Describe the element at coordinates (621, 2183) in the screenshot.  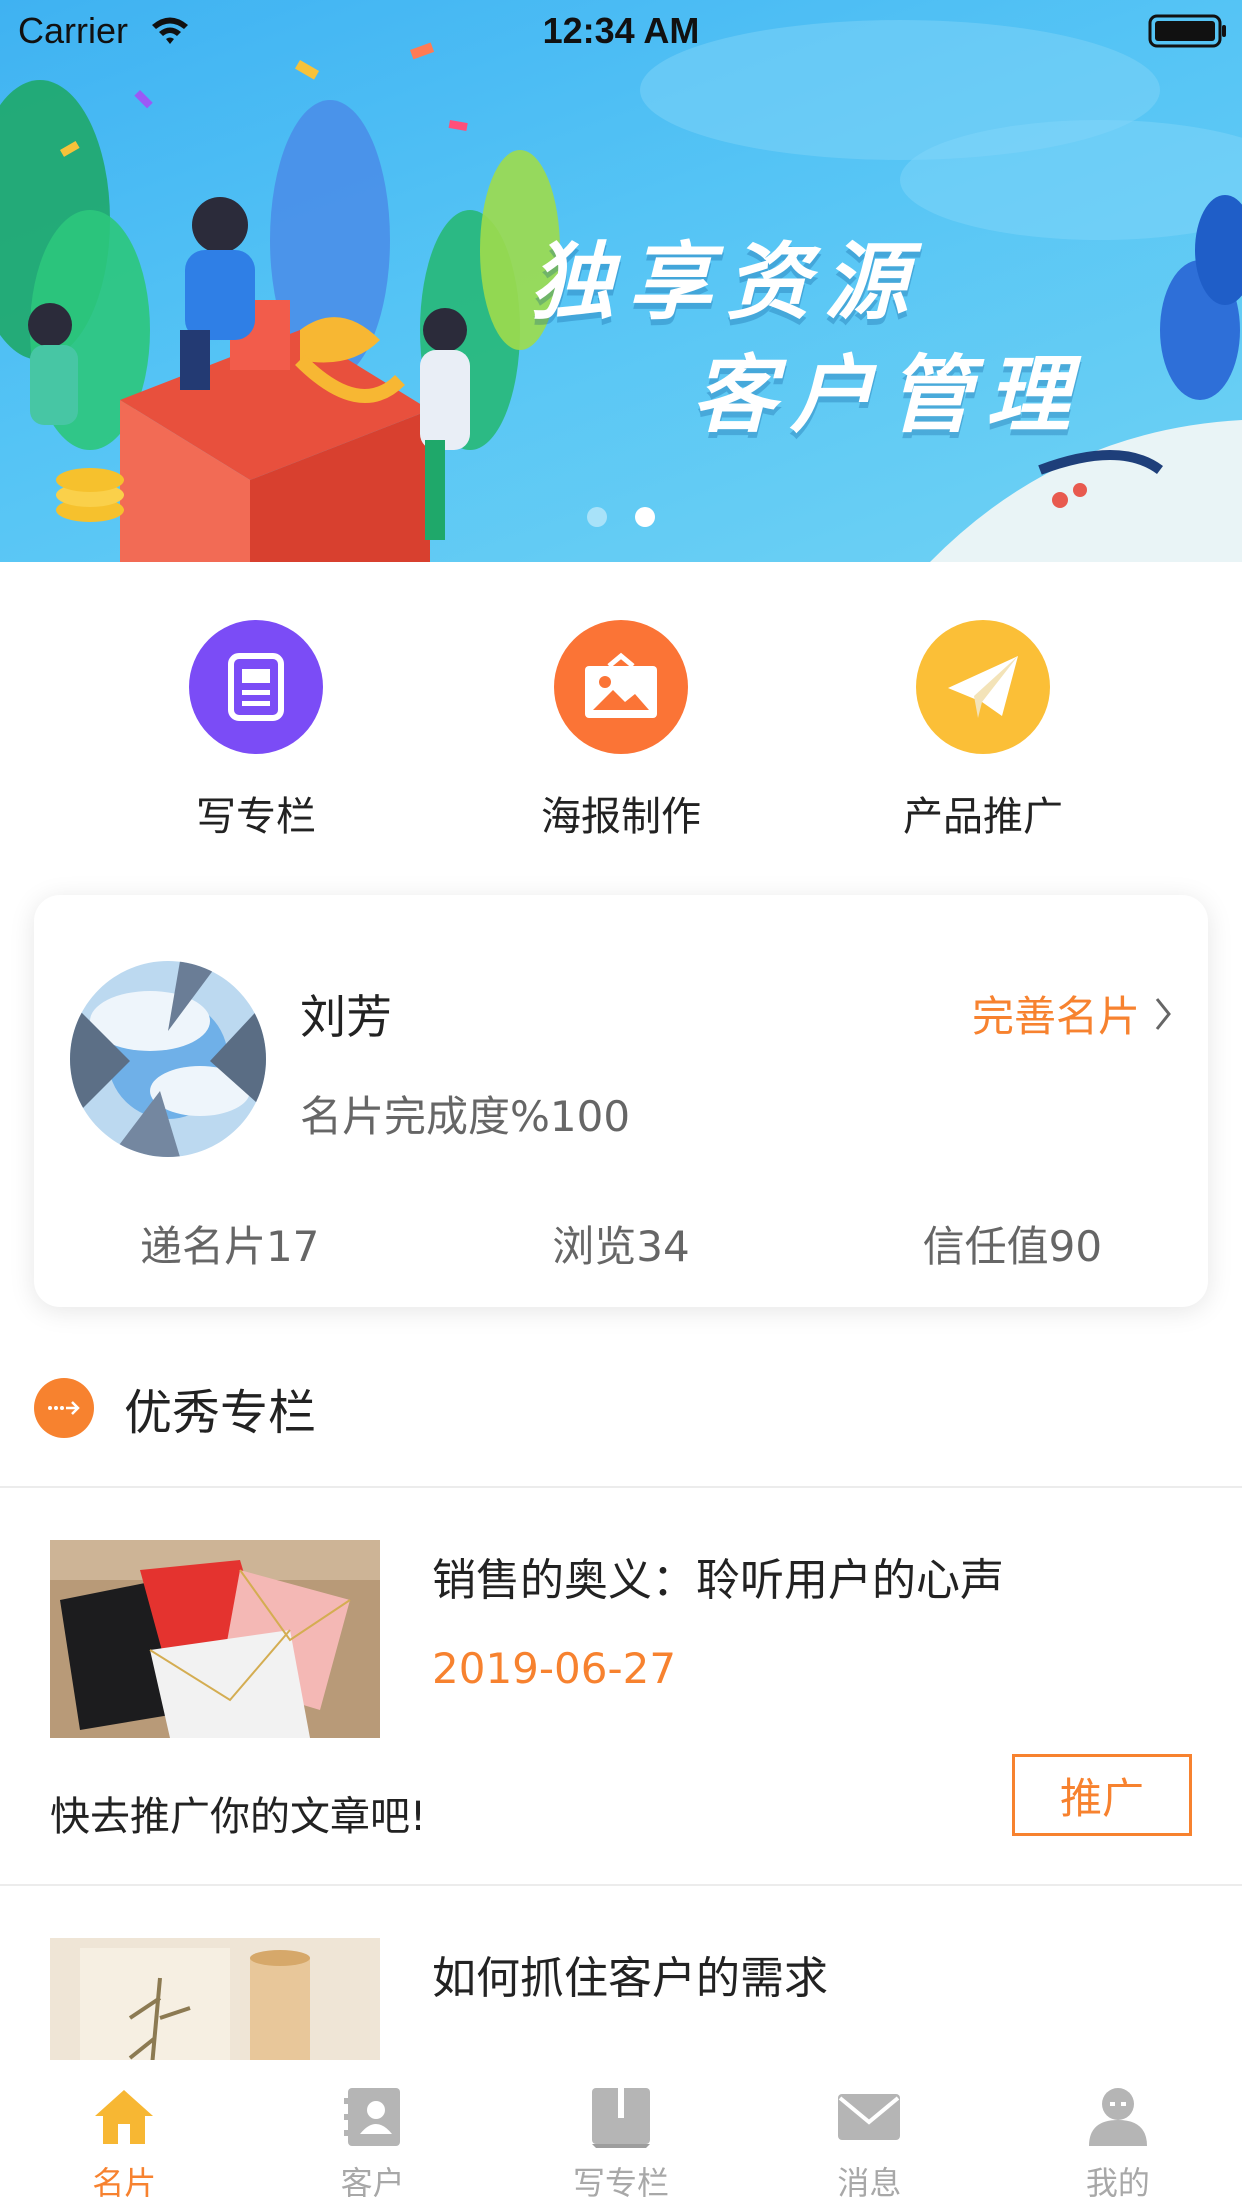
I see `tab-write-column-label: 写专栏` at that location.